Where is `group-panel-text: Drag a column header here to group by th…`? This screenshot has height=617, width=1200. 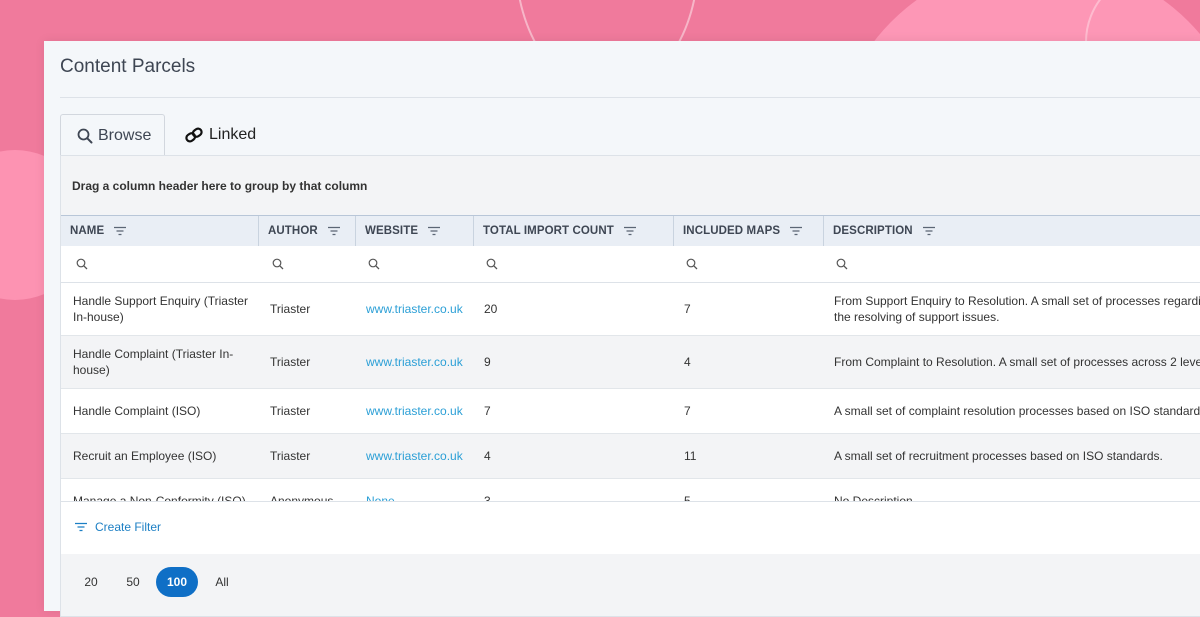 group-panel-text: Drag a column header here to group by th… is located at coordinates (220, 186).